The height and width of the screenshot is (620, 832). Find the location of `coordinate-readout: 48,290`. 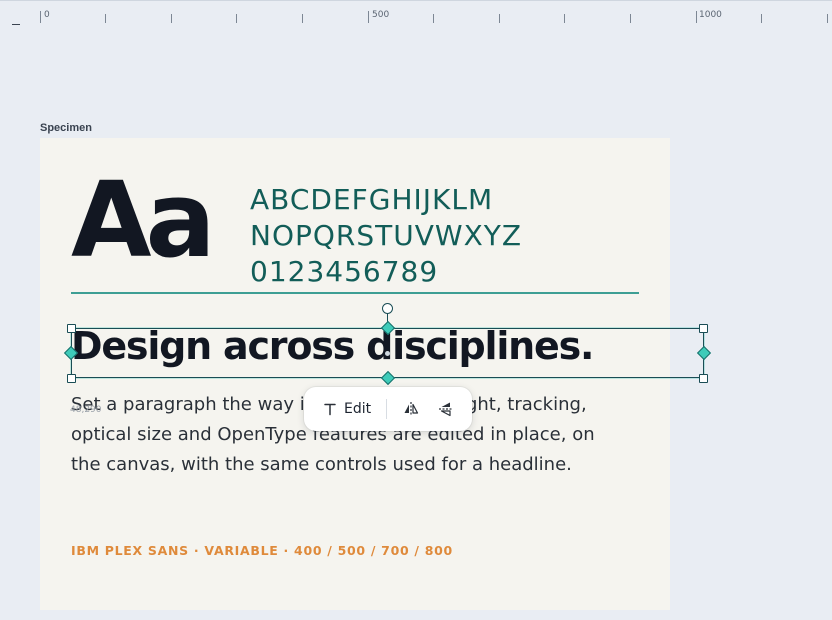

coordinate-readout: 48,290 is located at coordinates (86, 410).